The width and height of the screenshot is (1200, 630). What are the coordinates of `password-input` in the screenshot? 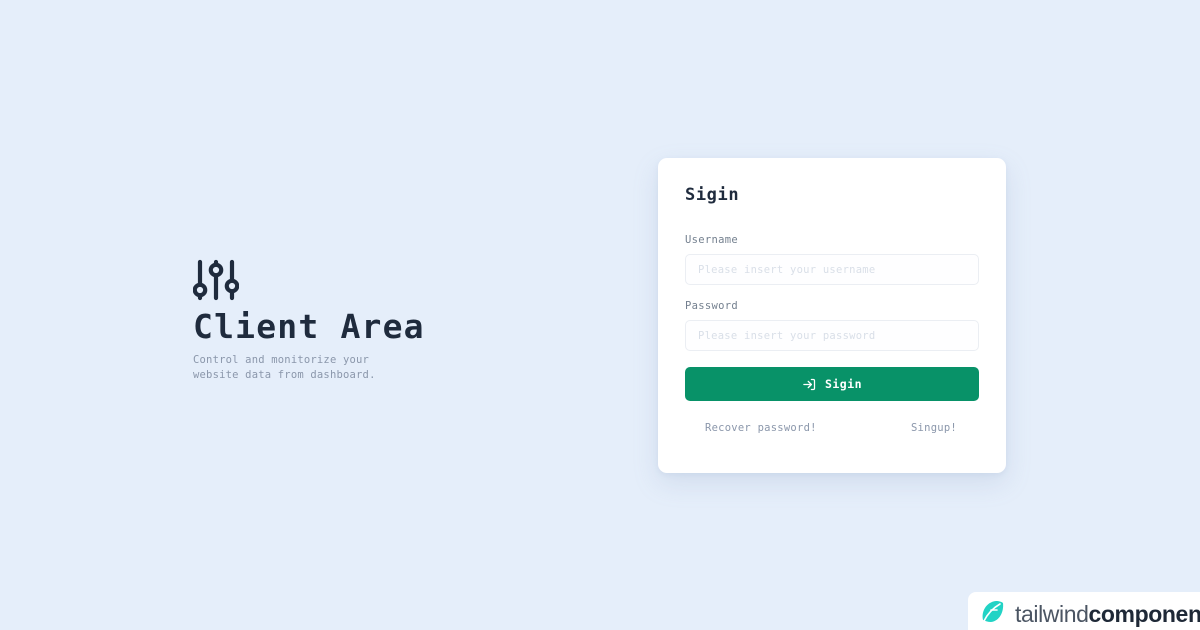 It's located at (832, 335).